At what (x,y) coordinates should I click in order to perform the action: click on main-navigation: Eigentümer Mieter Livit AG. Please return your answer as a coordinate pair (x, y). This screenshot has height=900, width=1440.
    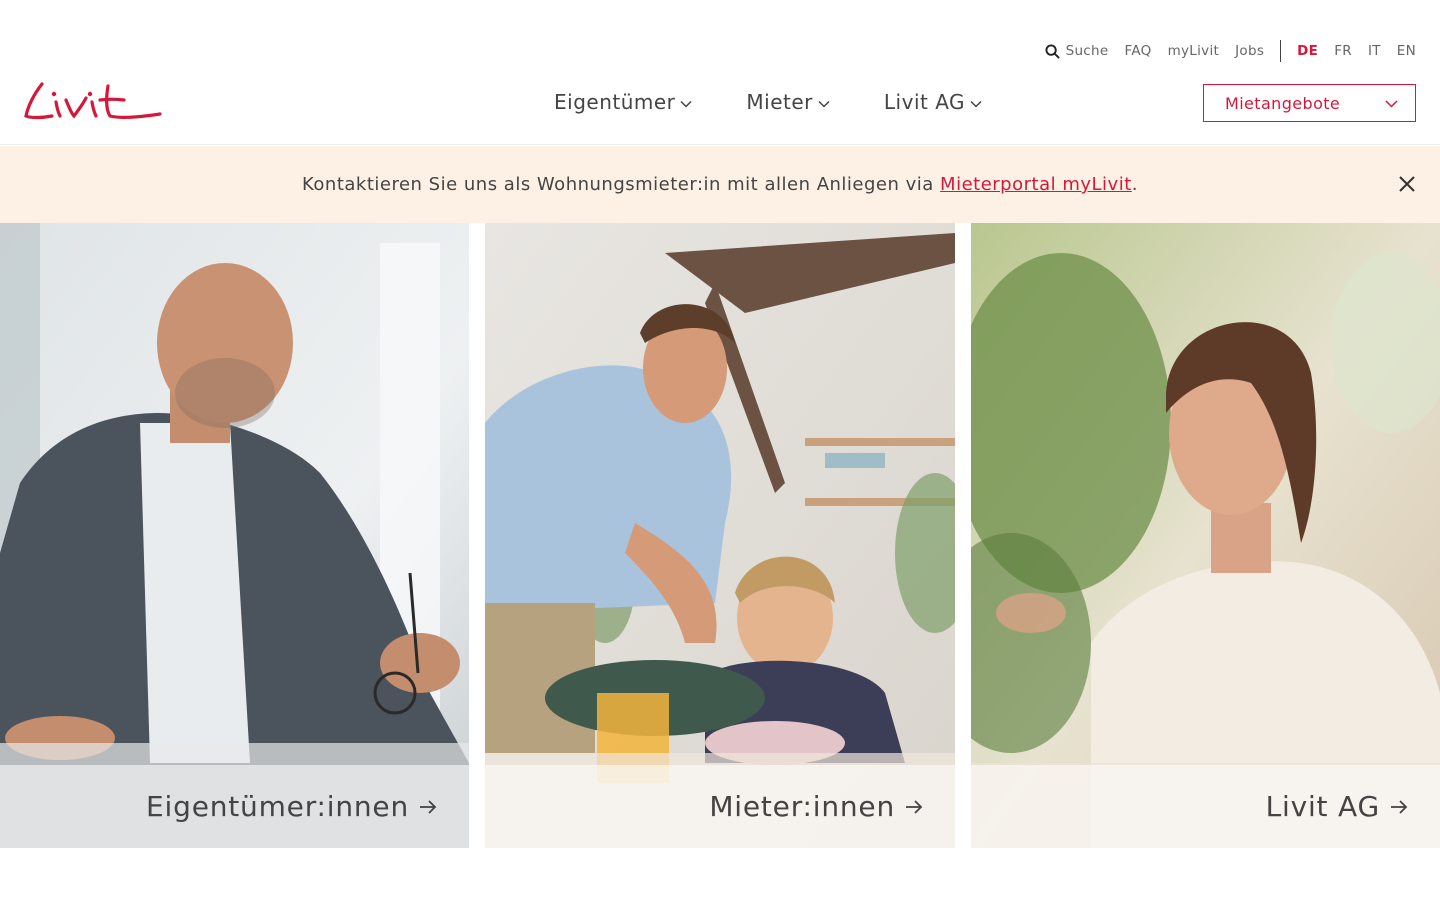
    Looking at the image, I should click on (795, 102).